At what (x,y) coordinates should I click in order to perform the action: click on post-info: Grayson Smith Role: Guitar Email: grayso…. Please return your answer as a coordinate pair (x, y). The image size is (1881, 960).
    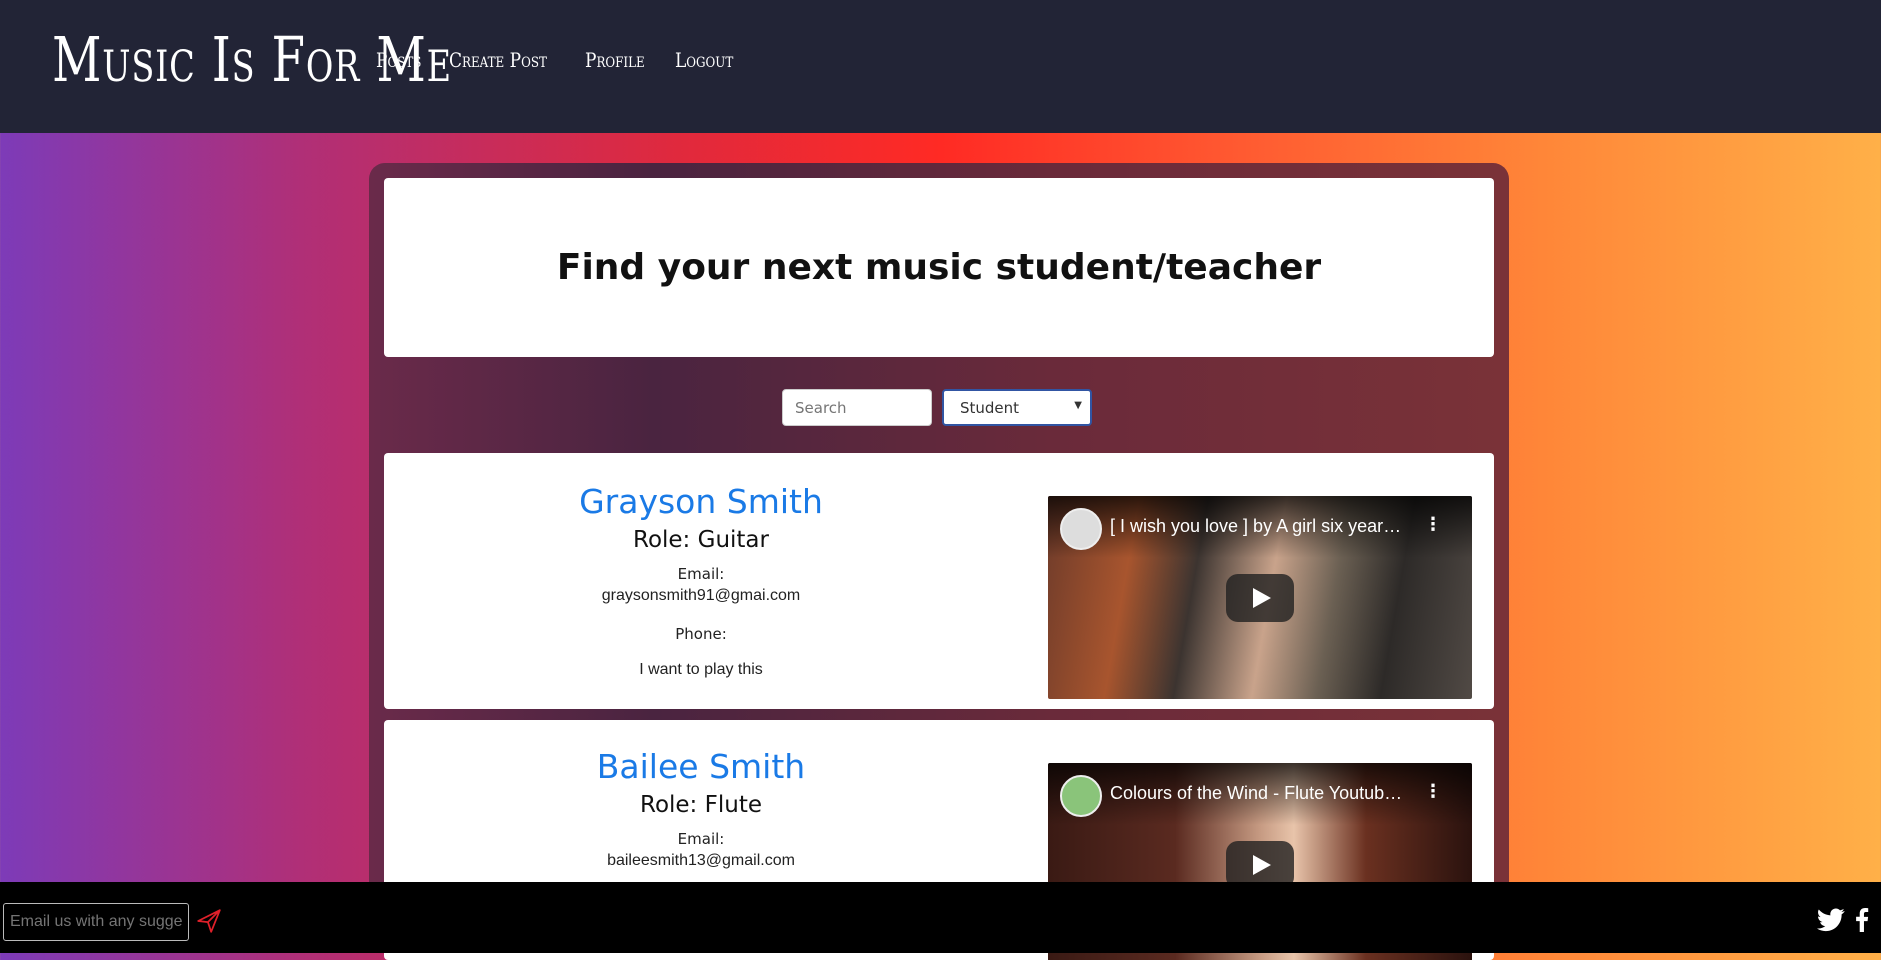
    Looking at the image, I should click on (701, 579).